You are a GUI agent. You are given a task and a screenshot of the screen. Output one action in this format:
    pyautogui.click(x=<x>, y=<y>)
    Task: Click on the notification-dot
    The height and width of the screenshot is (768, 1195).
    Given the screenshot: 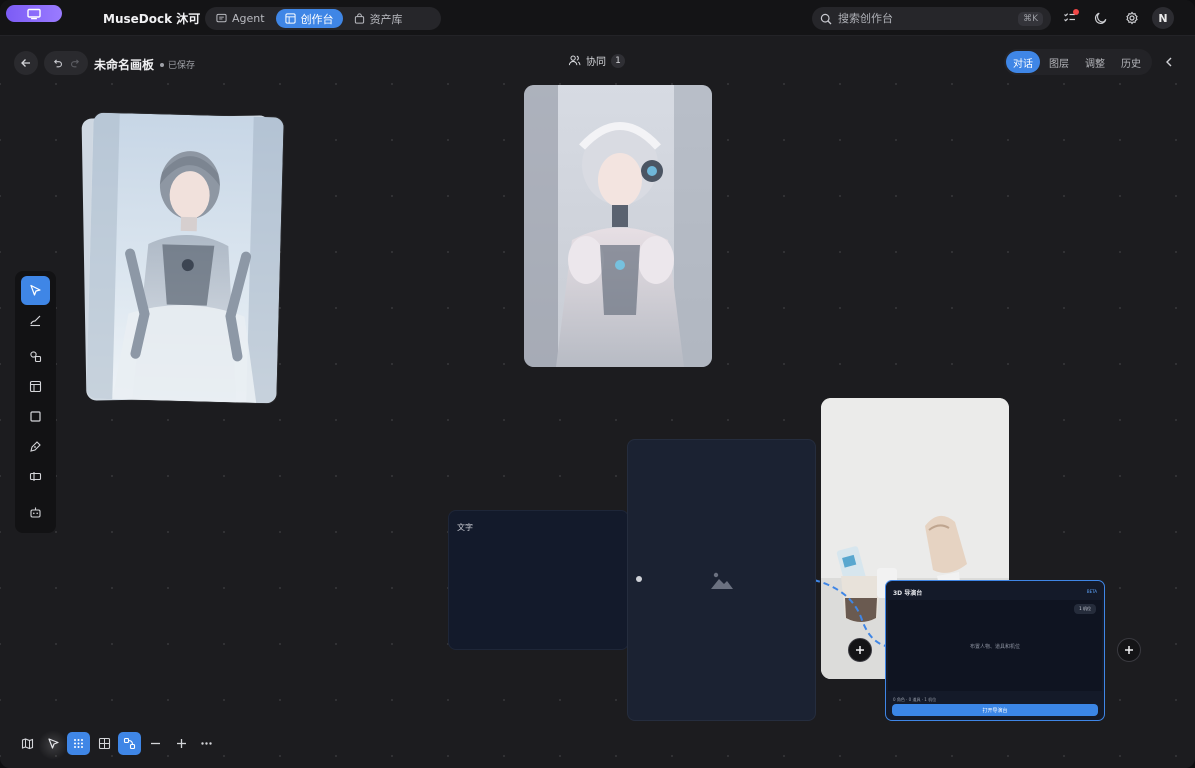 What is the action you would take?
    pyautogui.click(x=1076, y=12)
    